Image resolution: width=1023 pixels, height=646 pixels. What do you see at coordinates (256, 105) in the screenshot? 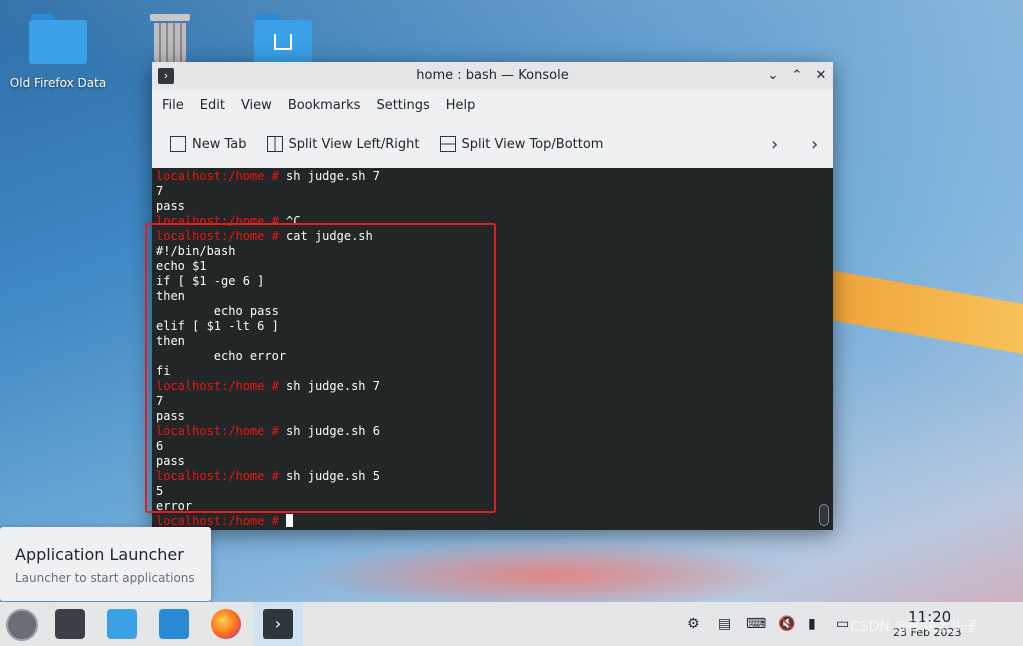
I see `menu-view: View` at bounding box center [256, 105].